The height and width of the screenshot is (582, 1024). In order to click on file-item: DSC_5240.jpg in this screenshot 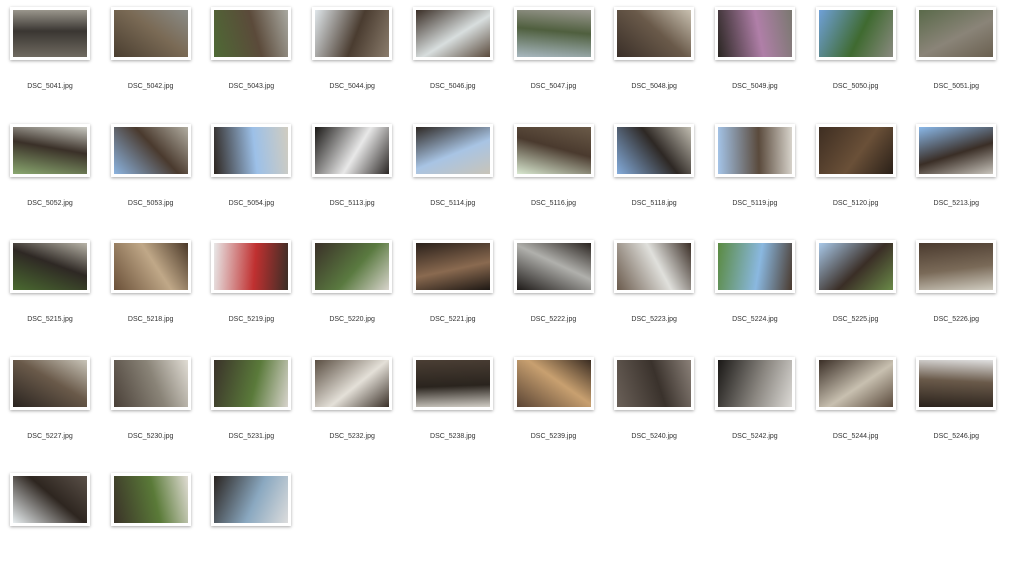, I will do `click(654, 408)`.